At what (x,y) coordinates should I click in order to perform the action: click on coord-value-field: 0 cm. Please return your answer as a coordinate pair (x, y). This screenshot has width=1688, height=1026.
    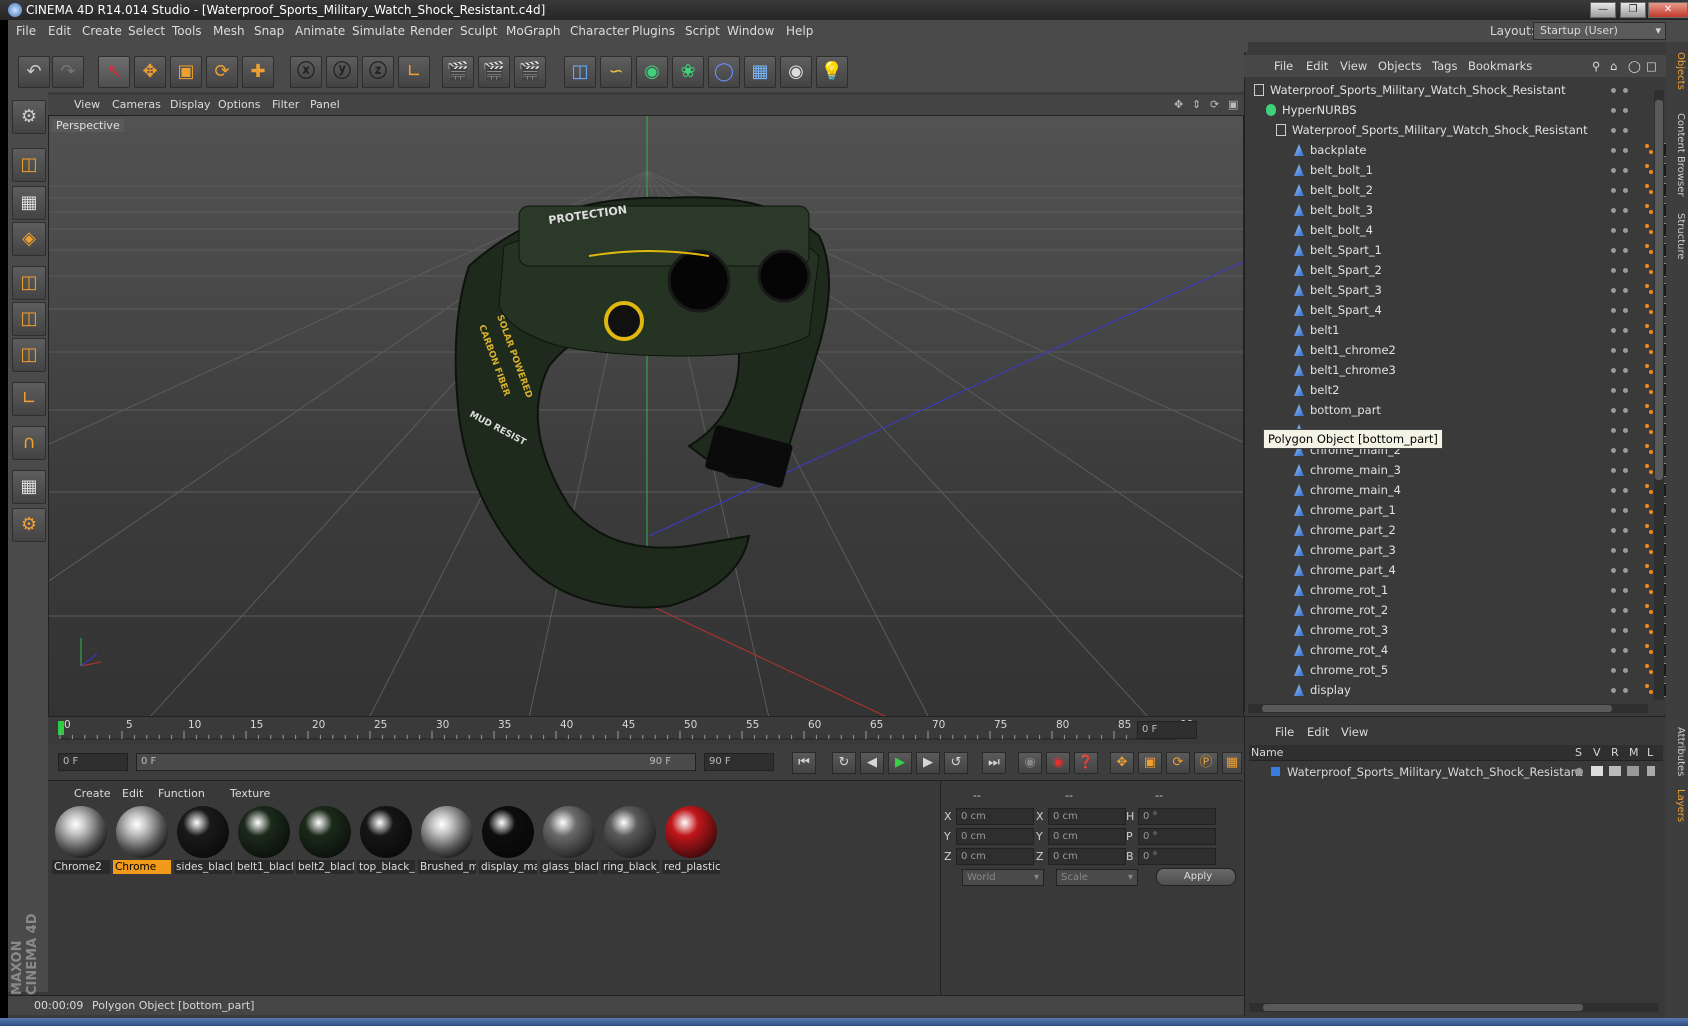
    Looking at the image, I should click on (1087, 856).